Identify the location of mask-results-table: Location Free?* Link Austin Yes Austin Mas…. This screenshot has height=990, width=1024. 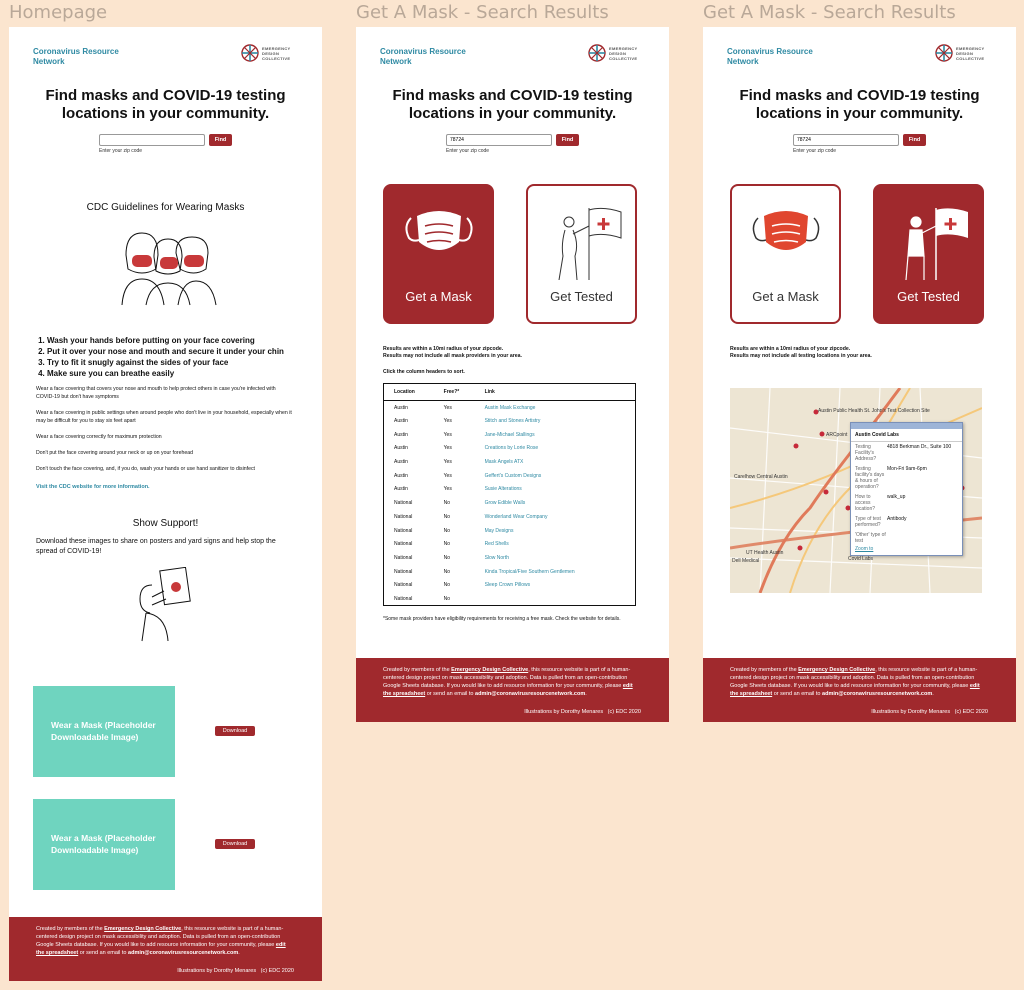
(509, 495).